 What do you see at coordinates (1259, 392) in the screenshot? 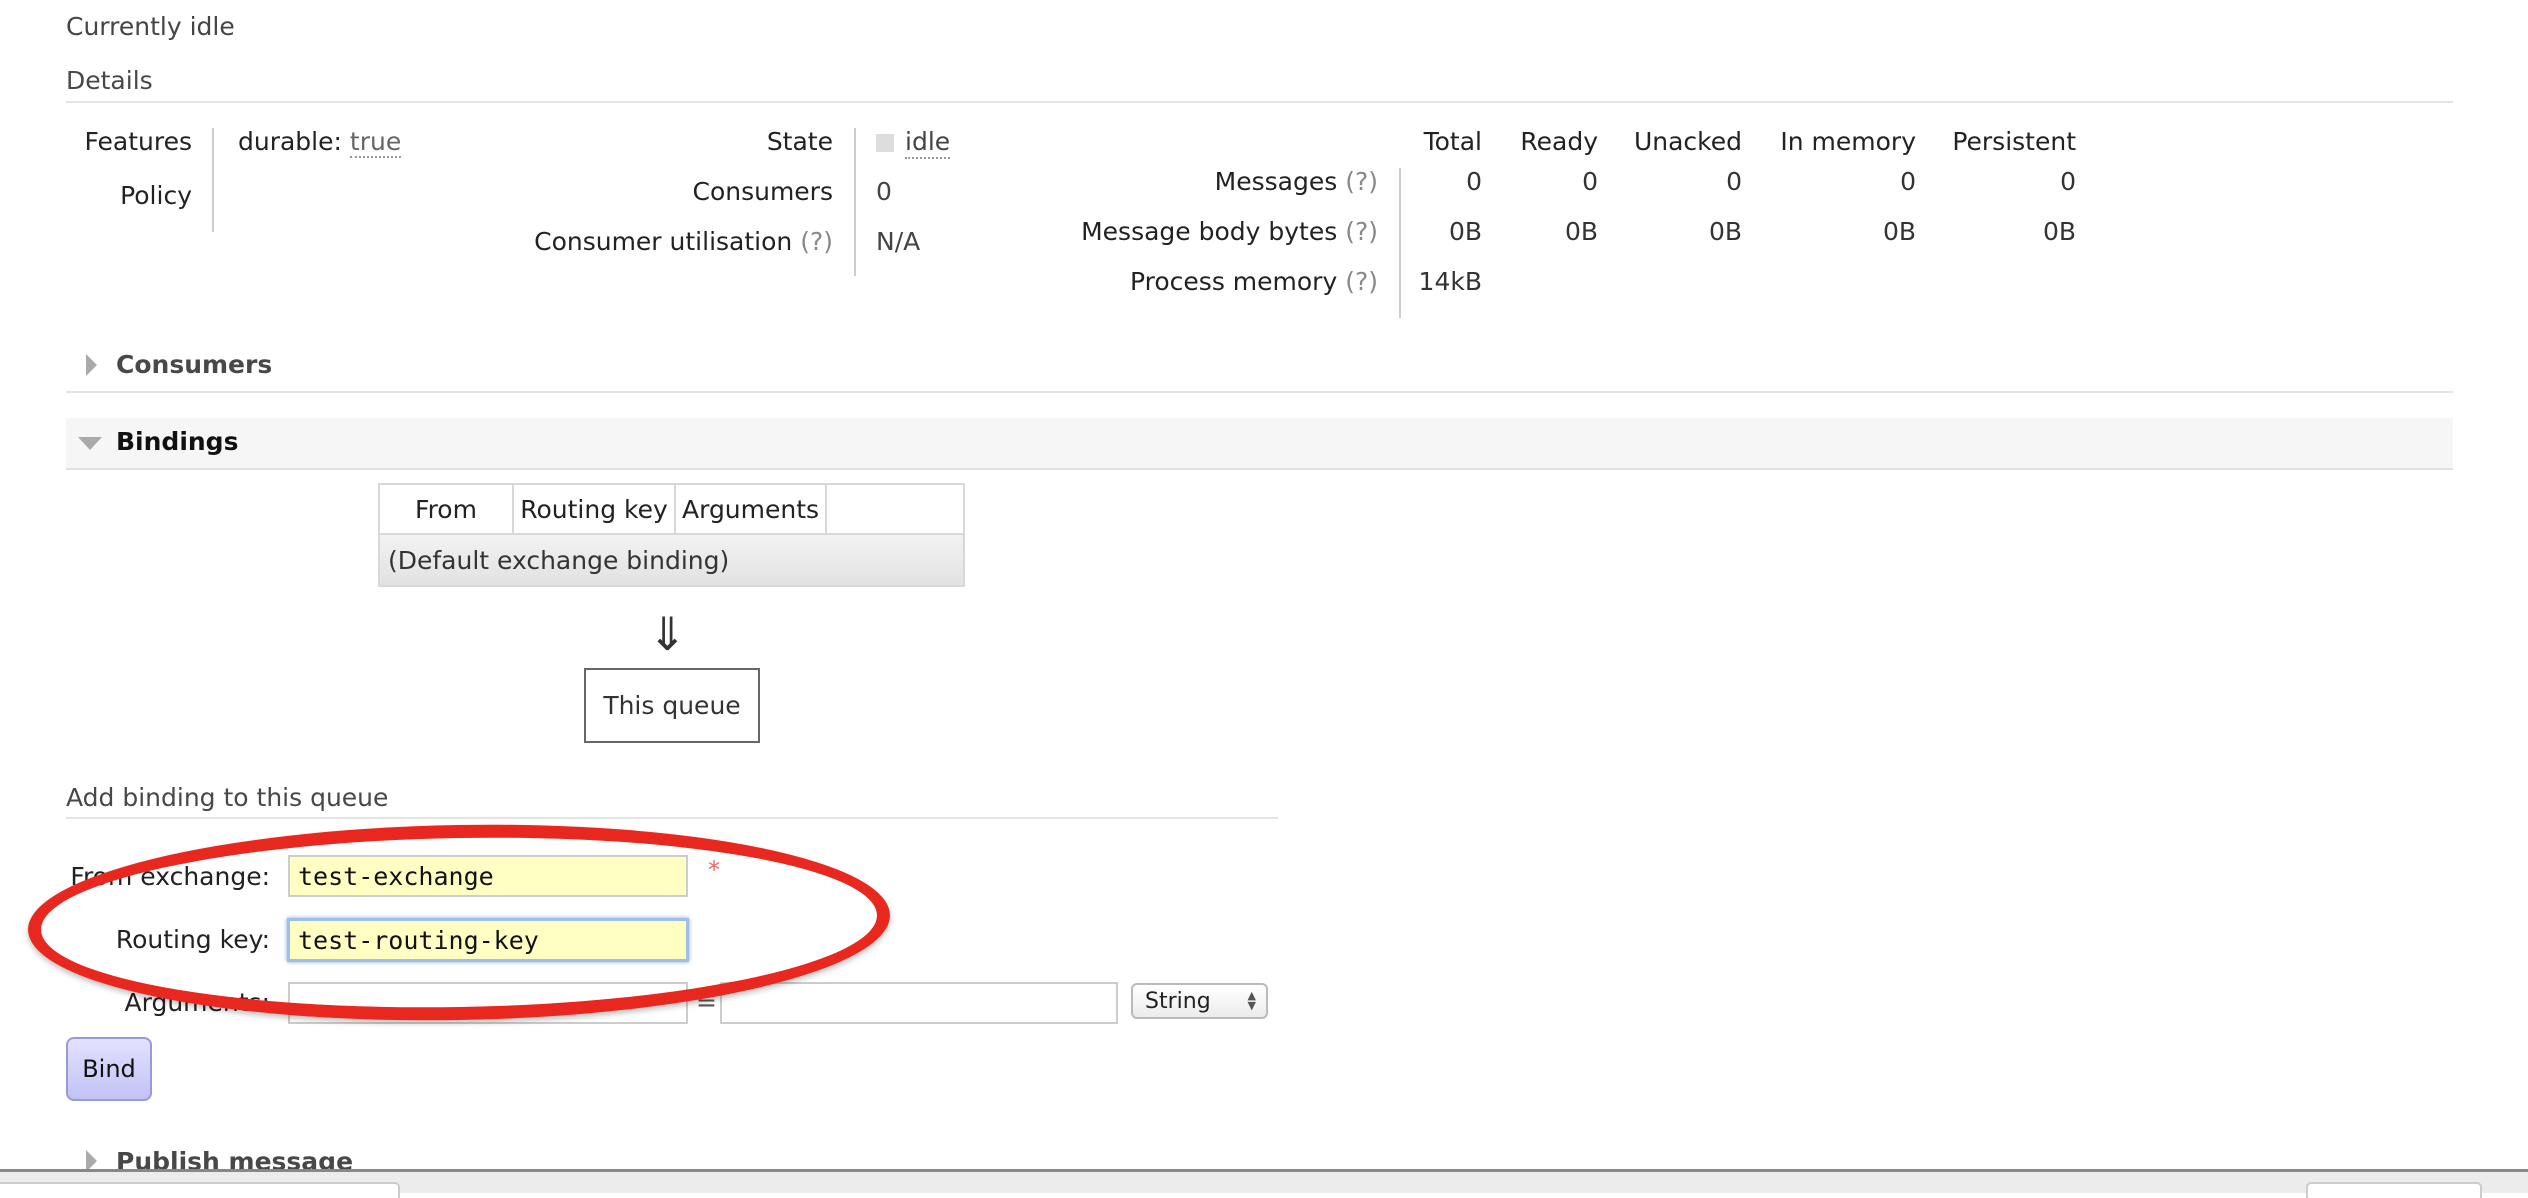
I see `consumers-divider` at bounding box center [1259, 392].